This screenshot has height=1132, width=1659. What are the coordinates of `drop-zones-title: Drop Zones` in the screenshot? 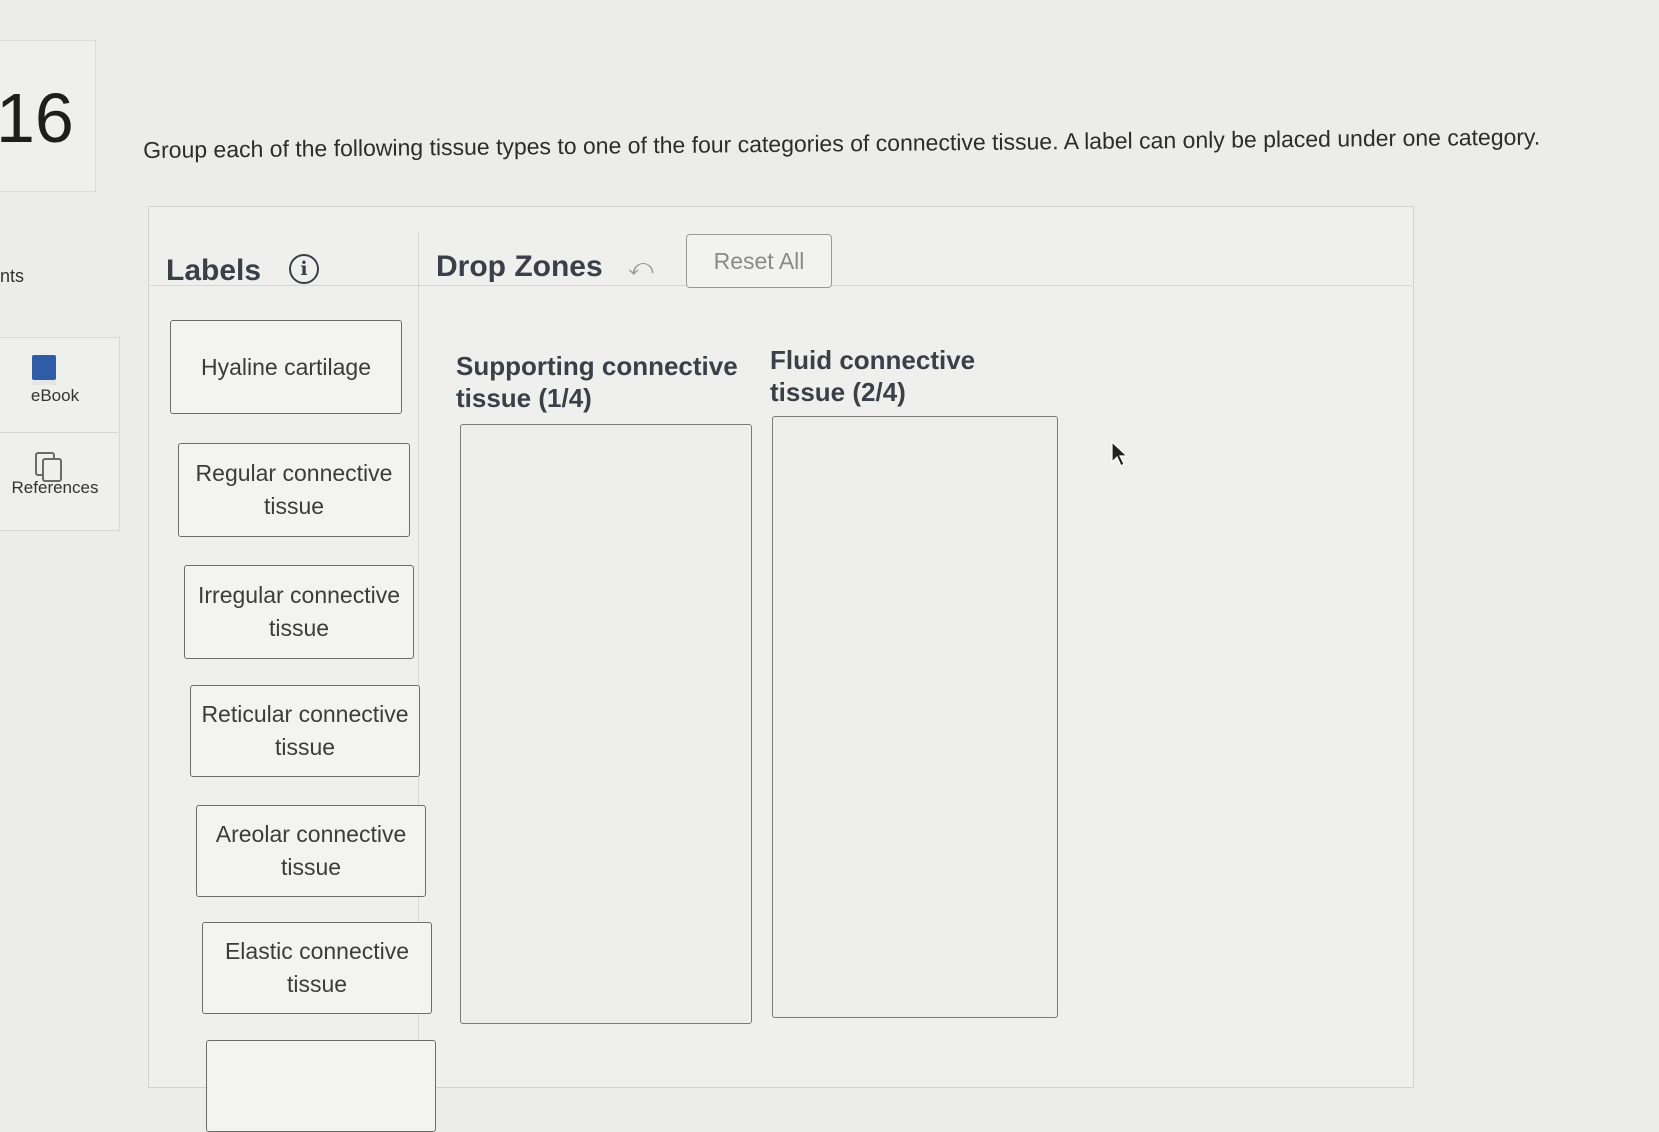 It's located at (519, 266).